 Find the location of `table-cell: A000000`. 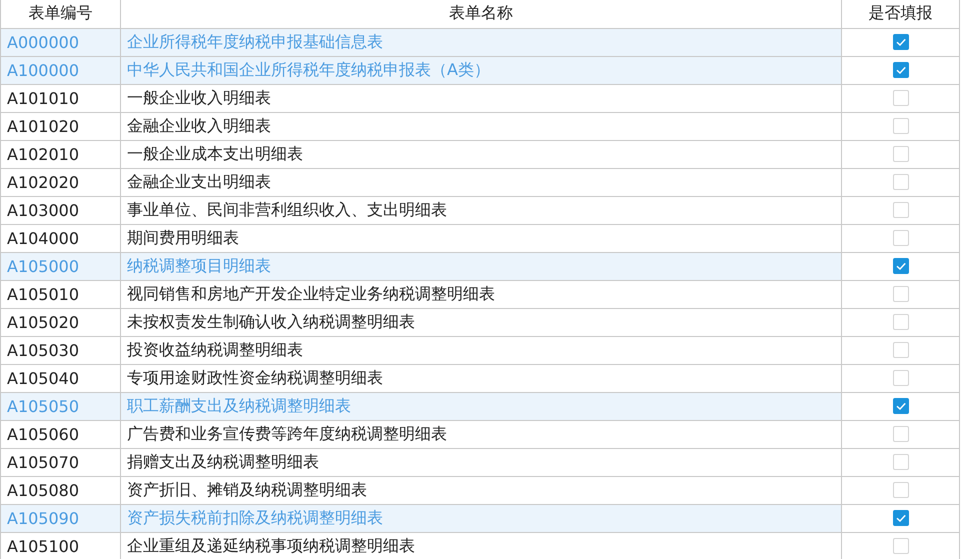

table-cell: A000000 is located at coordinates (60, 42).